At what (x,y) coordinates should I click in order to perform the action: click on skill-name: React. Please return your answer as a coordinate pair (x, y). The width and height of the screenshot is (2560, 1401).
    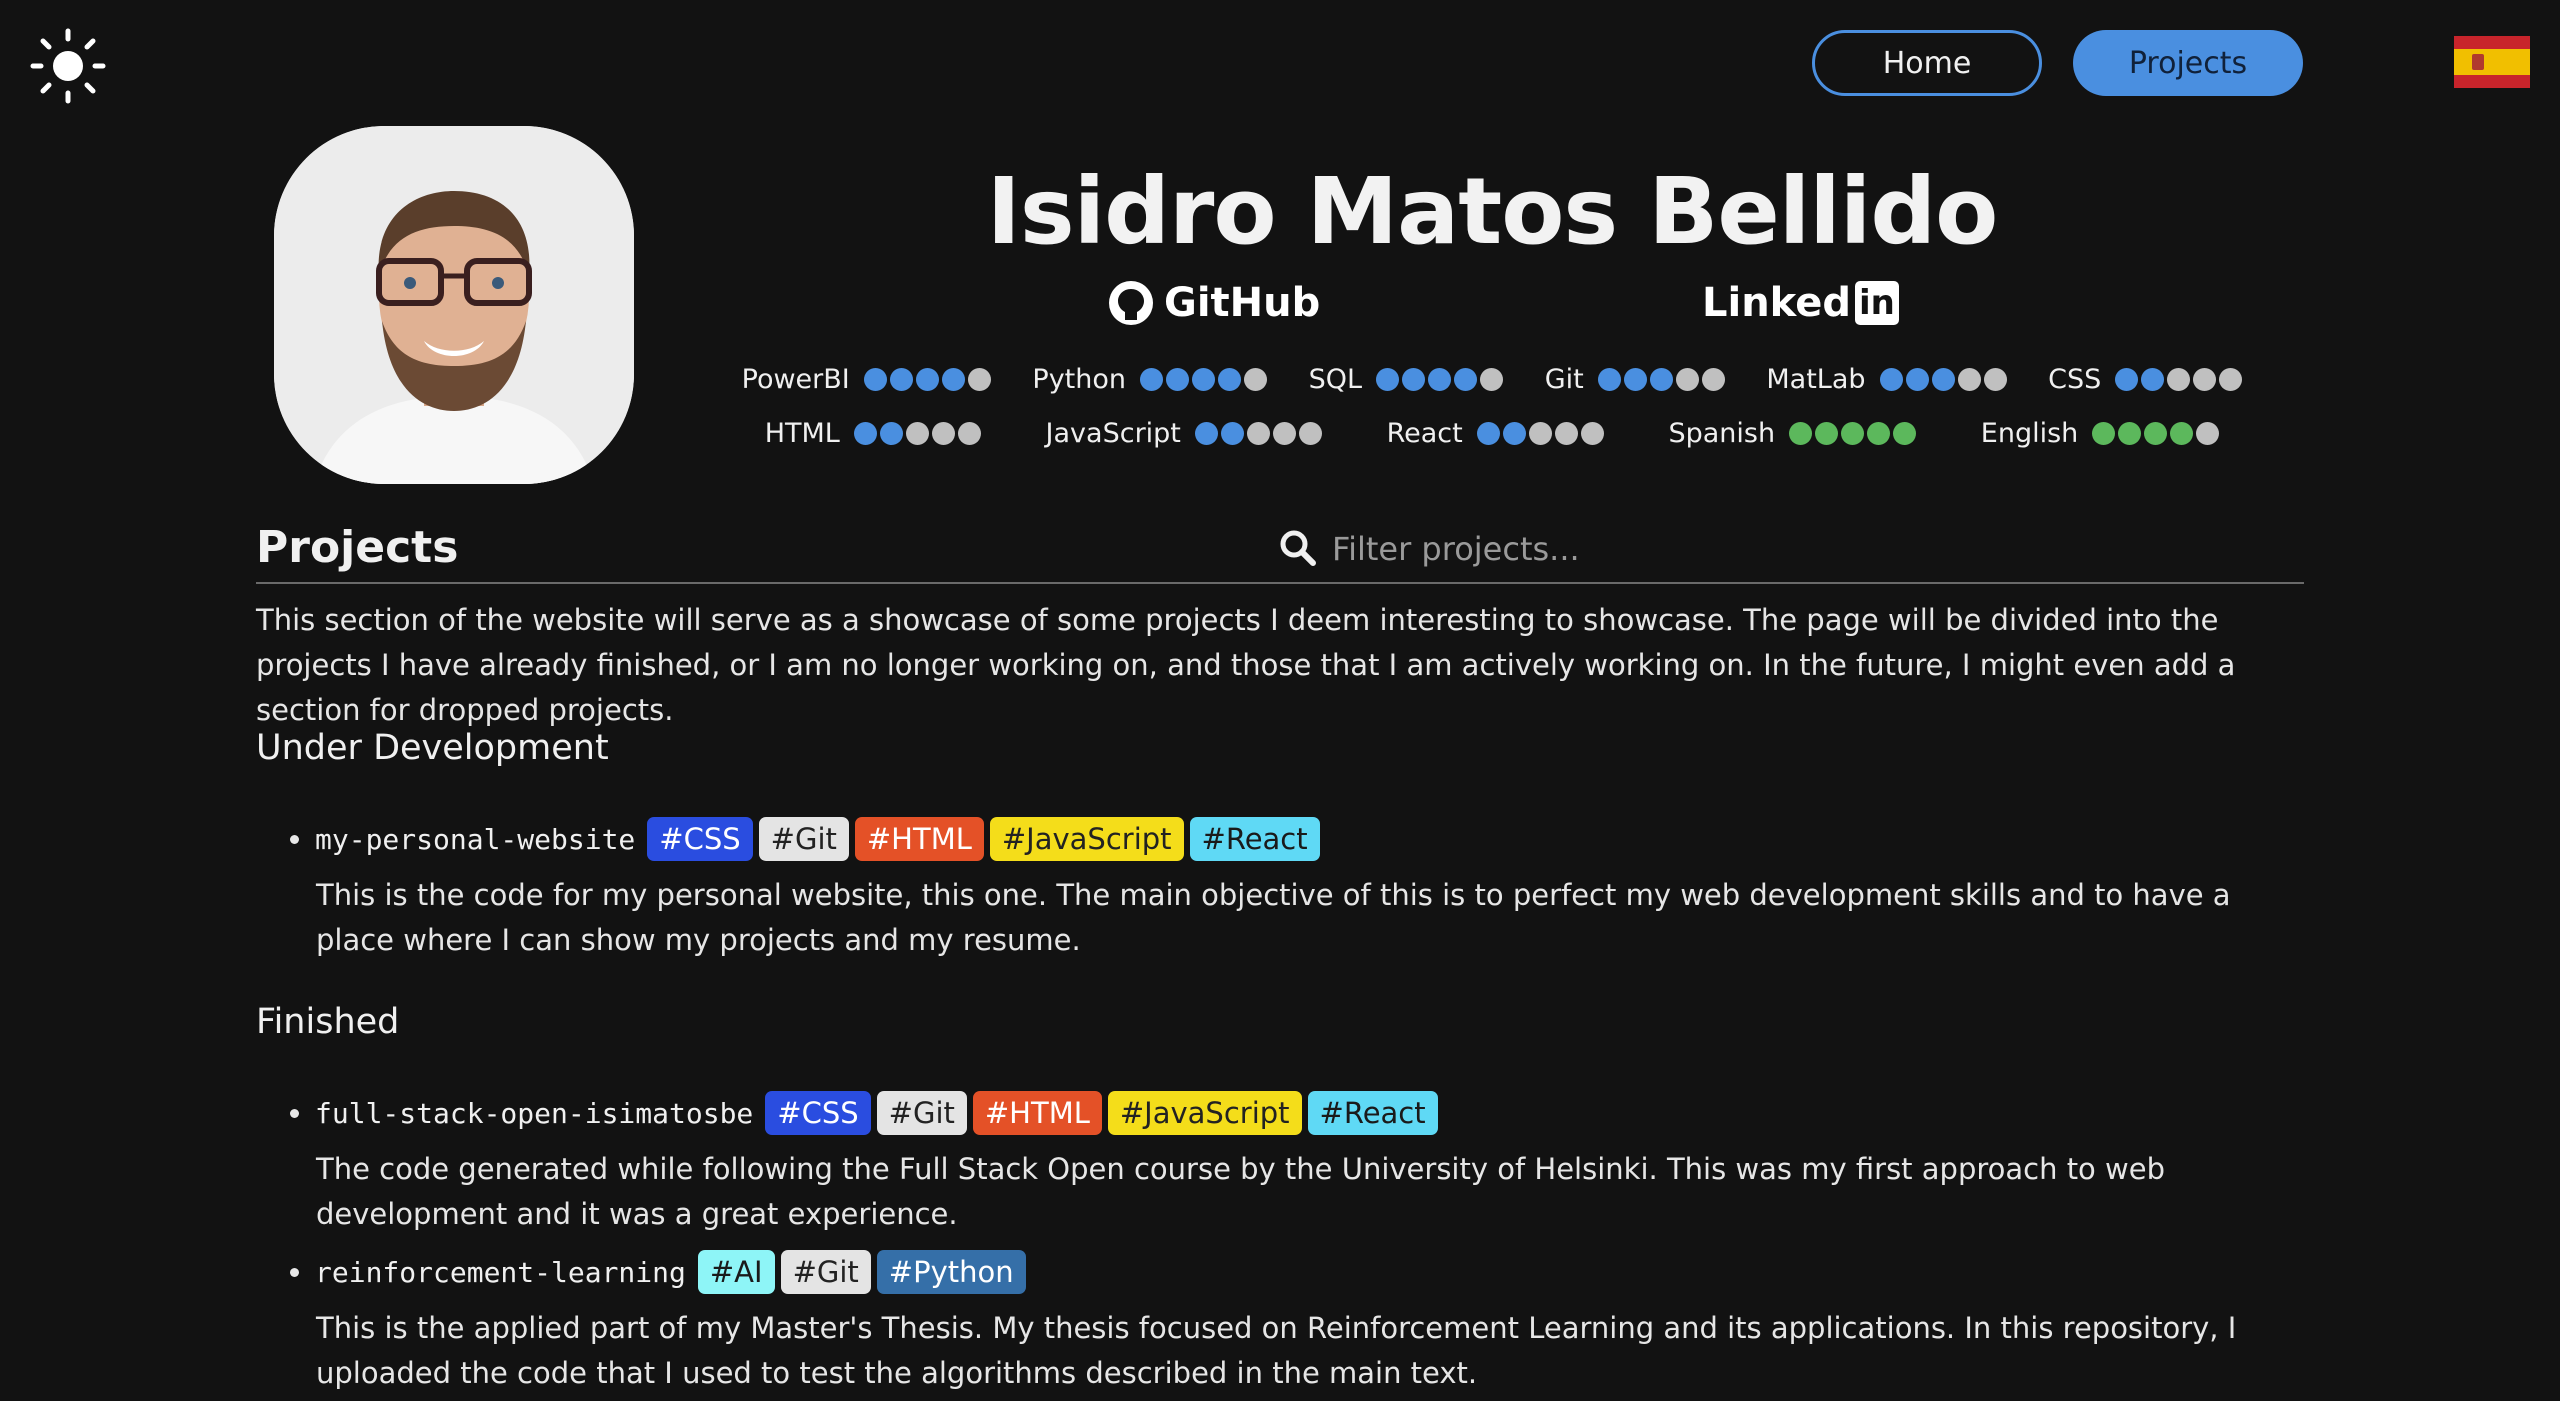
    Looking at the image, I should click on (1424, 433).